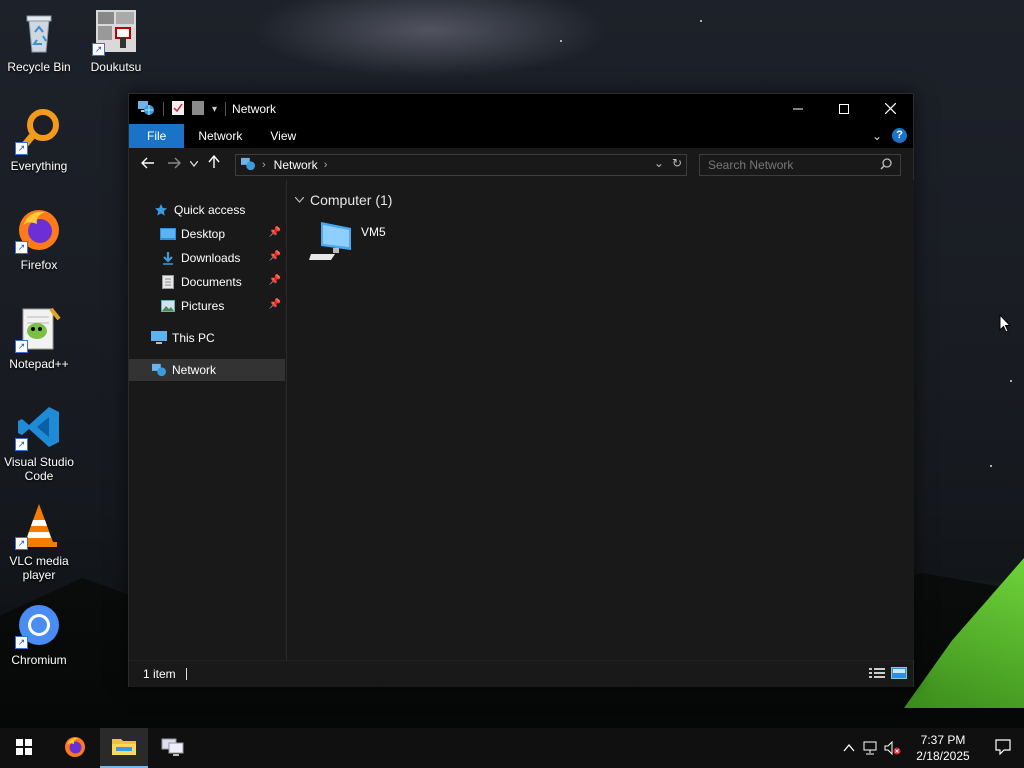 This screenshot has width=1024, height=768. I want to click on sidebar-item-documents: Documents 📌, so click(207, 282).